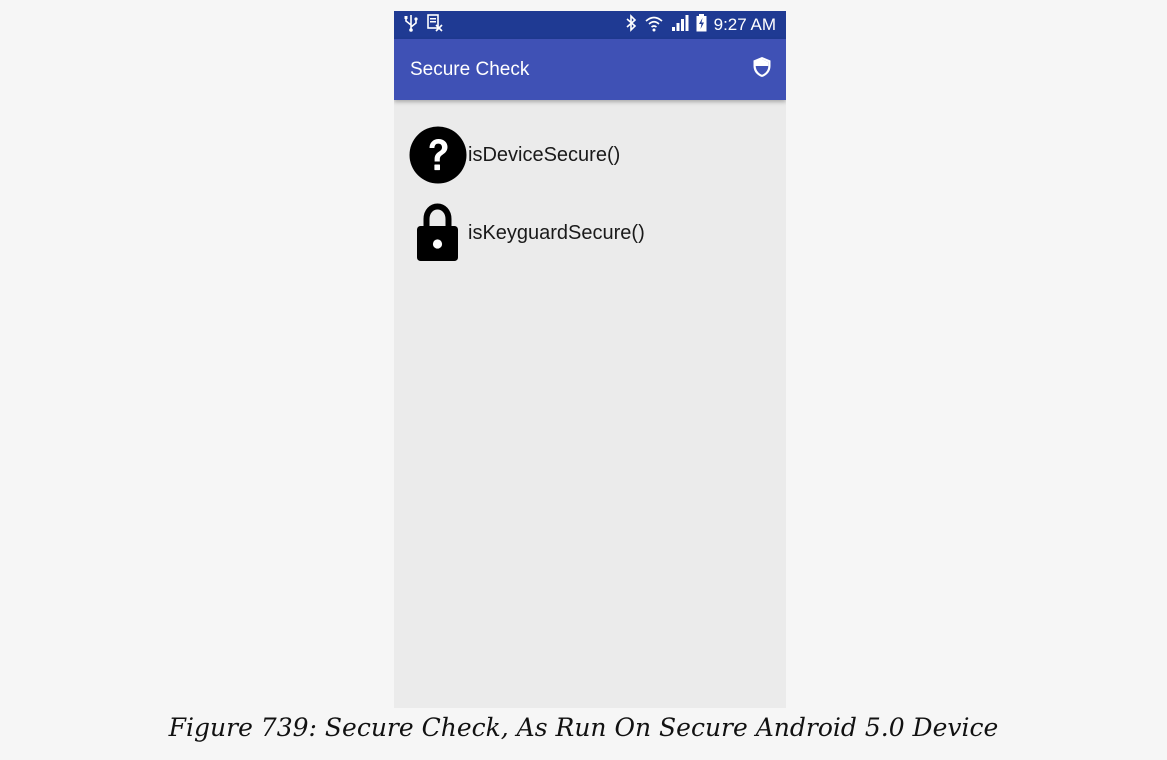 This screenshot has width=1167, height=760. What do you see at coordinates (544, 154) in the screenshot?
I see `check-label-device-secure: isDeviceSecure()` at bounding box center [544, 154].